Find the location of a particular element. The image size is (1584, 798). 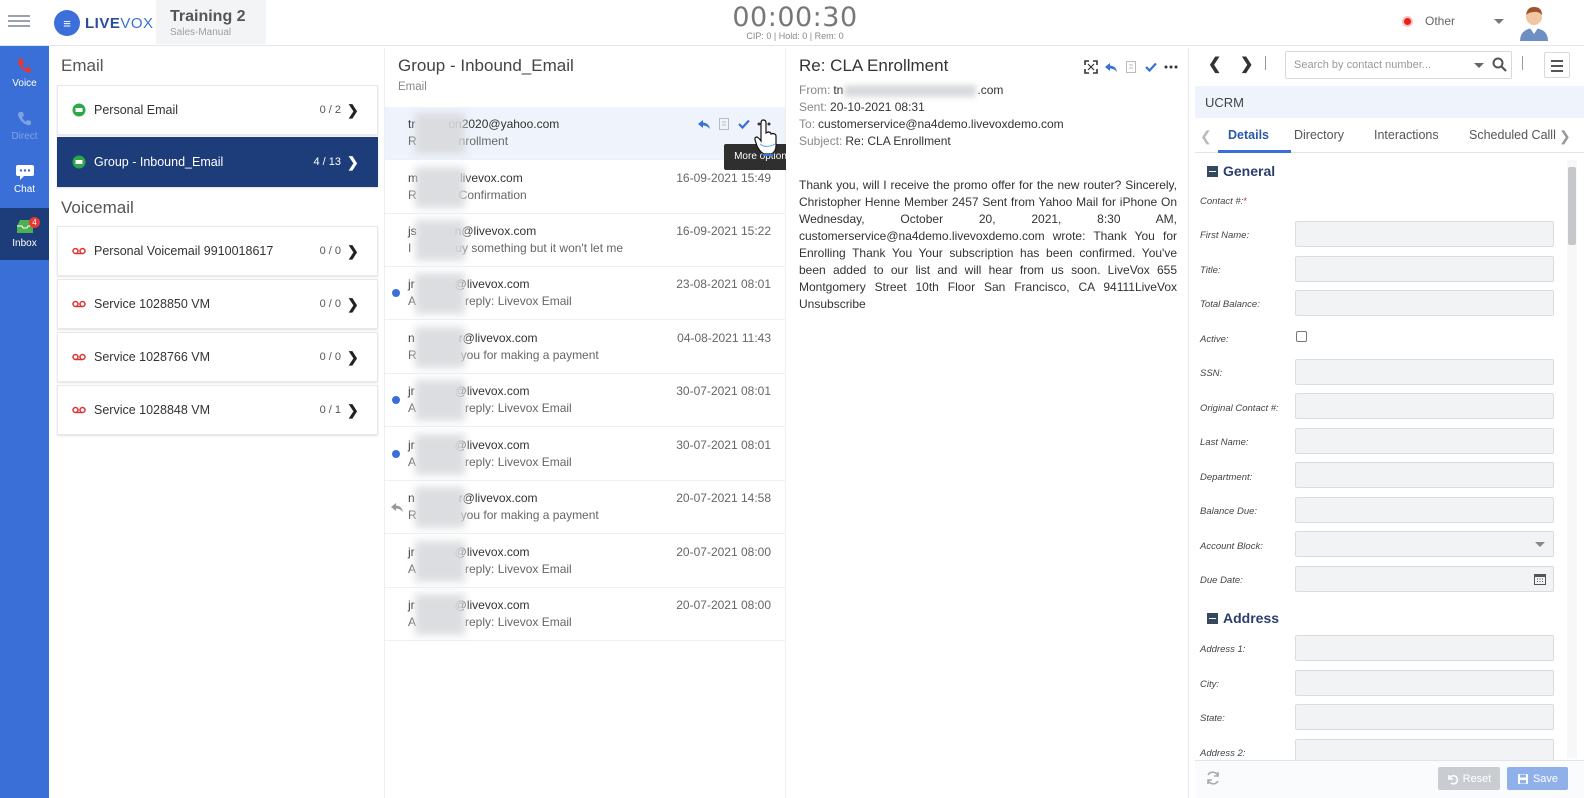

status-dropdown-caret-icon is located at coordinates (1499, 21).